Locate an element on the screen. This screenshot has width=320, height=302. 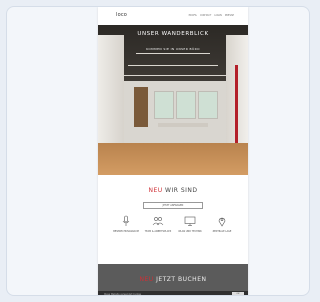
feature-item: TEAM & ARBEITSPLATZ is located at coordinates (158, 224).